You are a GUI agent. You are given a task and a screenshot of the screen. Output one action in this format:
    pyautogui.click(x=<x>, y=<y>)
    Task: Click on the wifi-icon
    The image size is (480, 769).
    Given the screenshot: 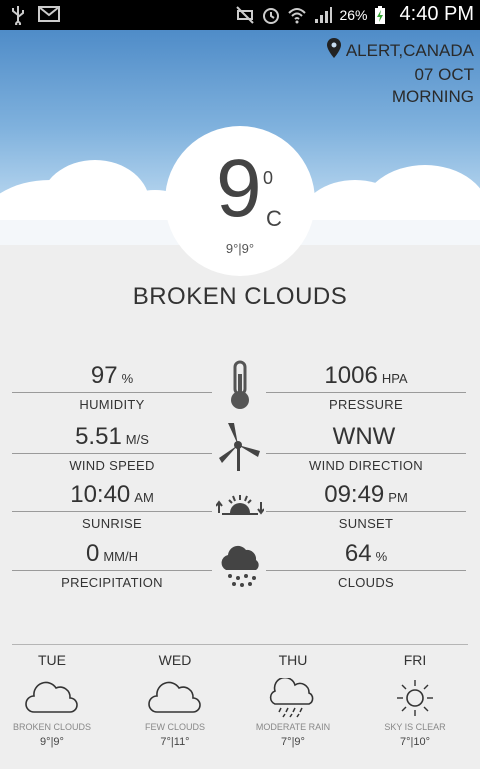 What is the action you would take?
    pyautogui.click(x=297, y=15)
    